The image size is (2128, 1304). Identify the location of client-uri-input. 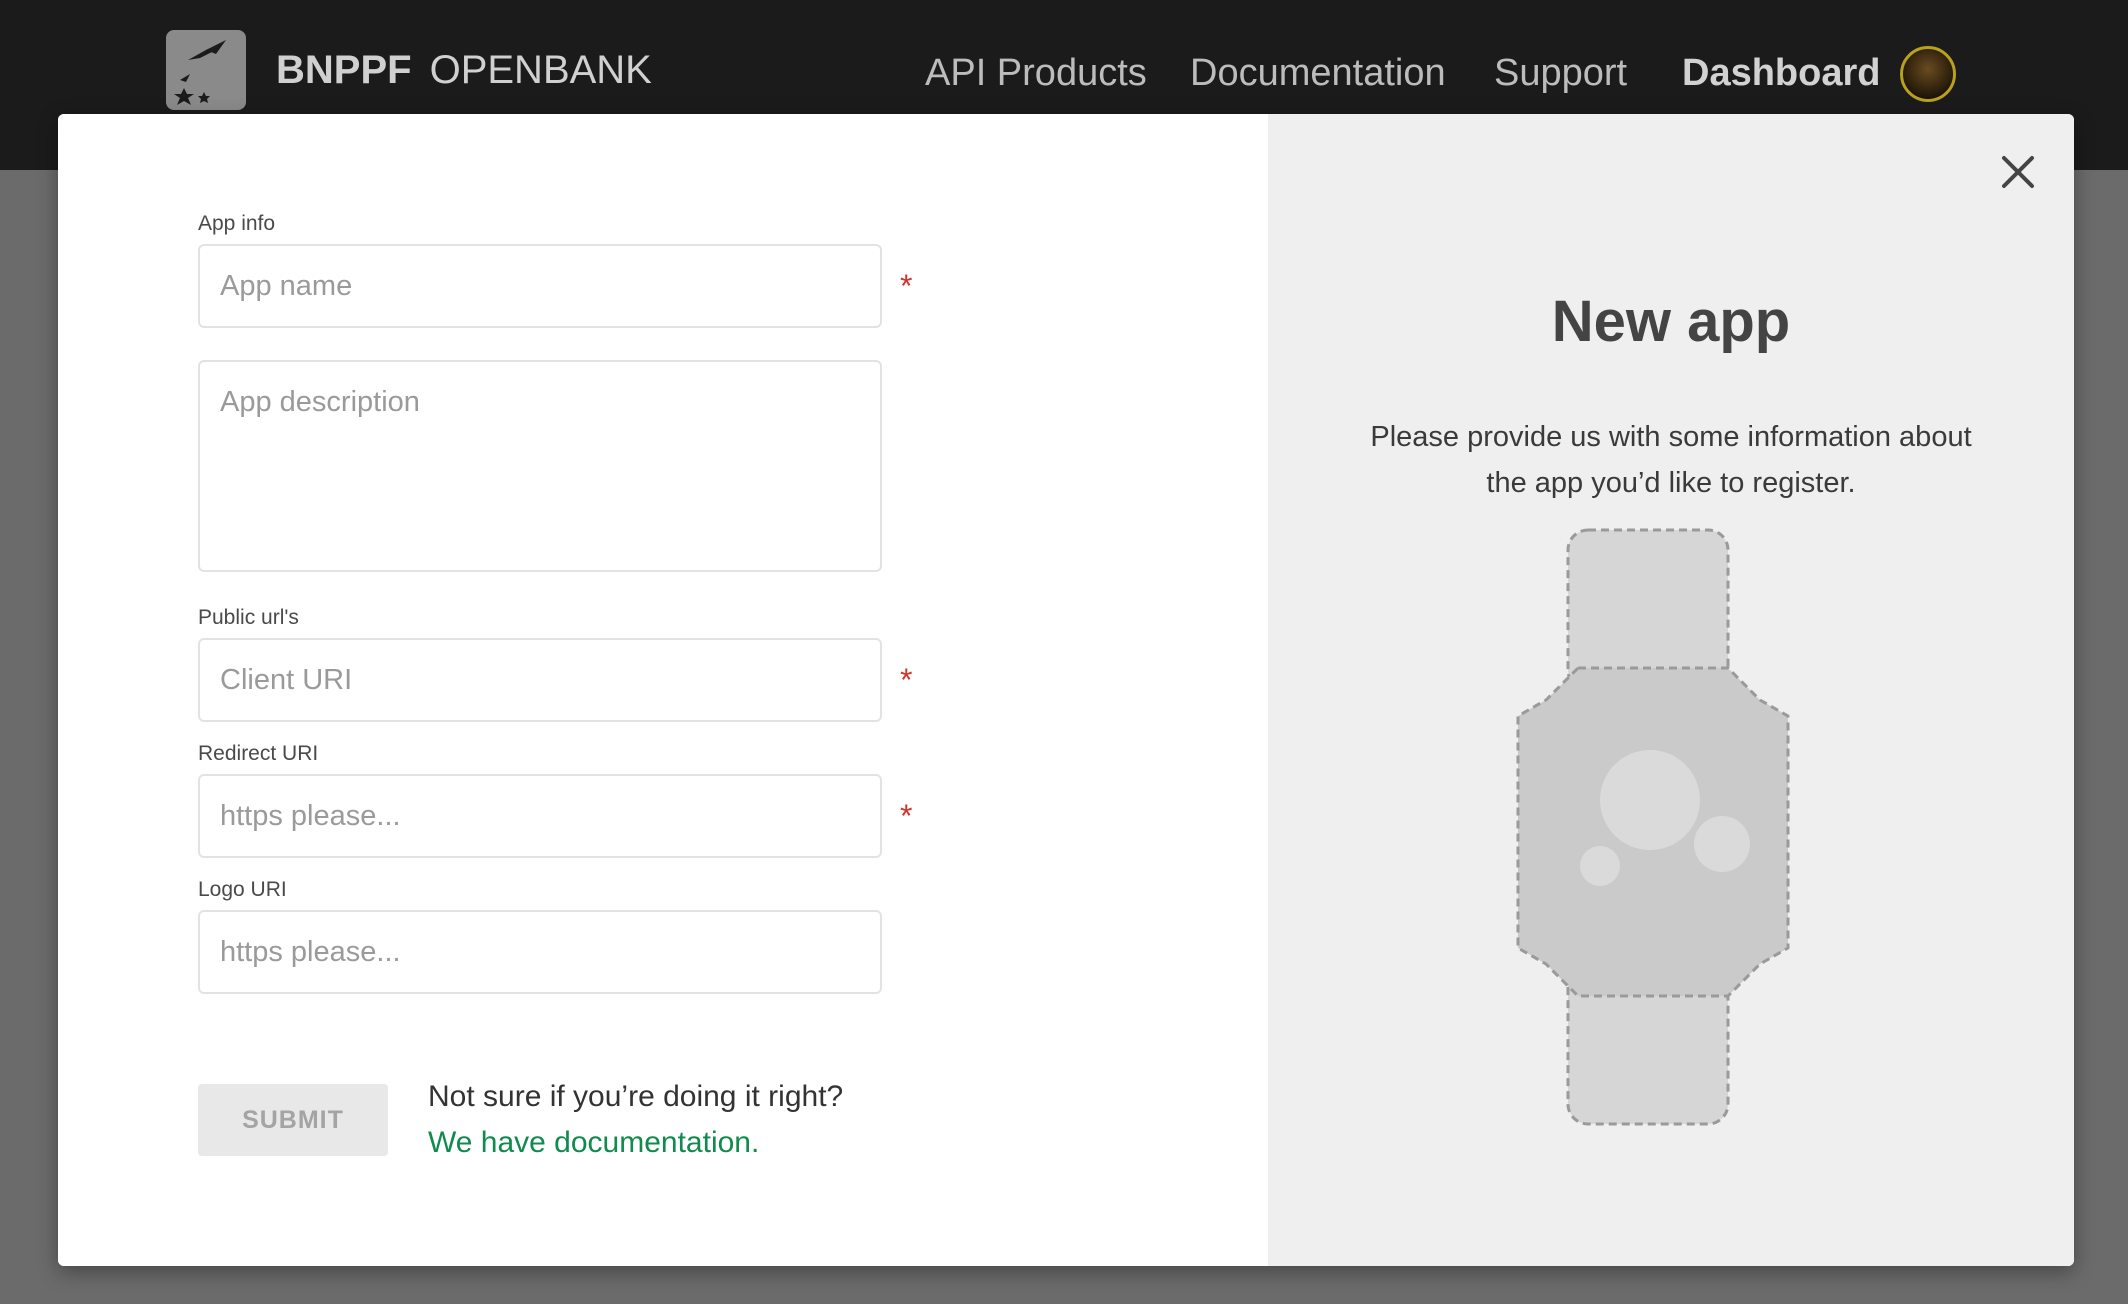
(540, 680).